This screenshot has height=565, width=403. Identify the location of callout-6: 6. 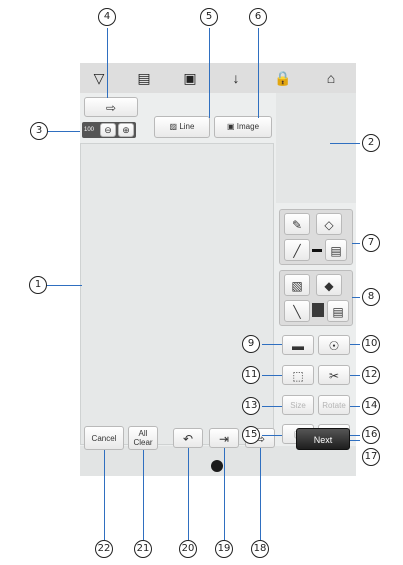
(258, 17).